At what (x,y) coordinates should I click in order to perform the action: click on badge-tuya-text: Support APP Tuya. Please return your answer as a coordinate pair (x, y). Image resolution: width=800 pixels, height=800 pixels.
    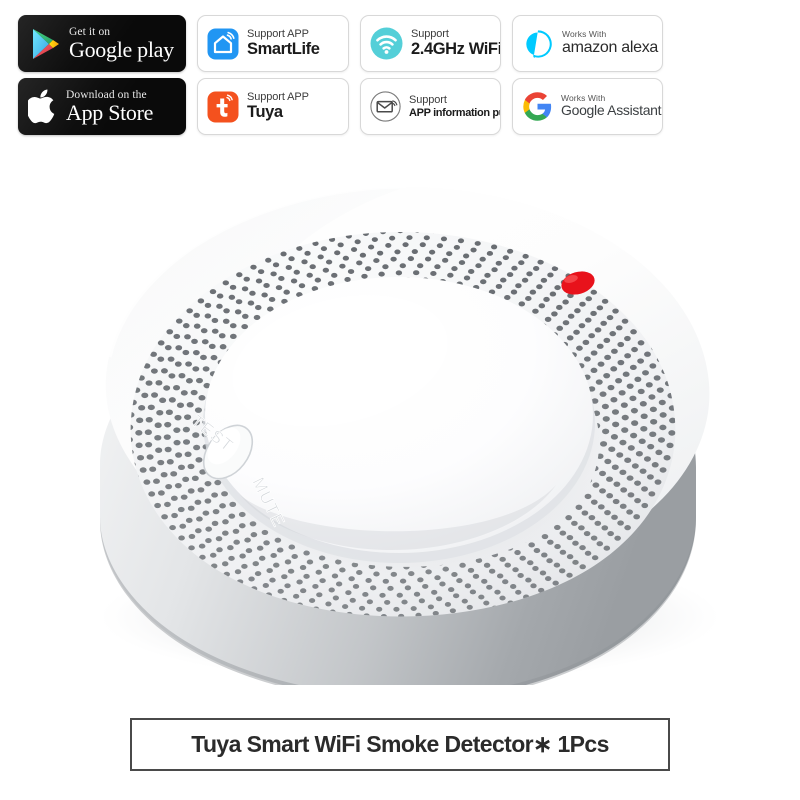
    Looking at the image, I should click on (278, 106).